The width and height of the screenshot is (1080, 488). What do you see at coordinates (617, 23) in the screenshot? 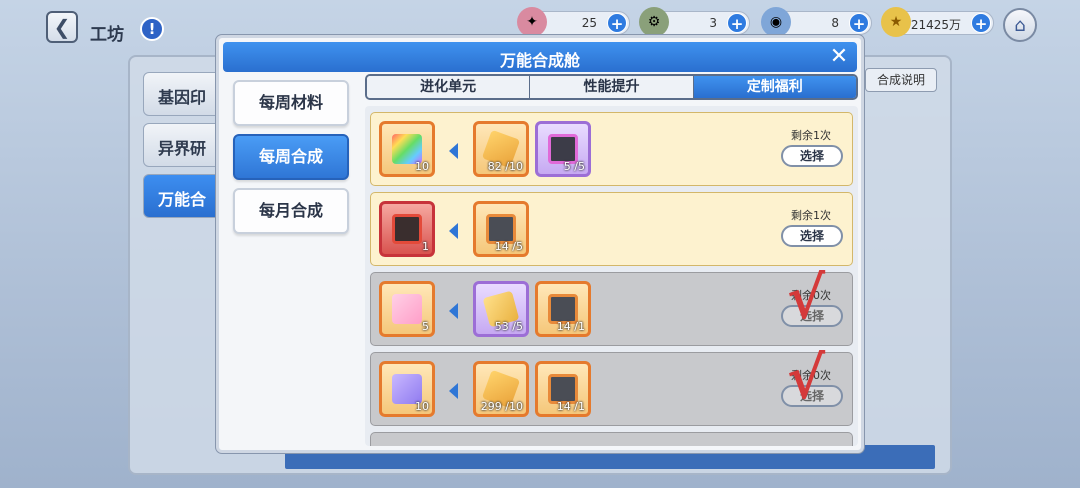
I see `add-ticket-button: +` at bounding box center [617, 23].